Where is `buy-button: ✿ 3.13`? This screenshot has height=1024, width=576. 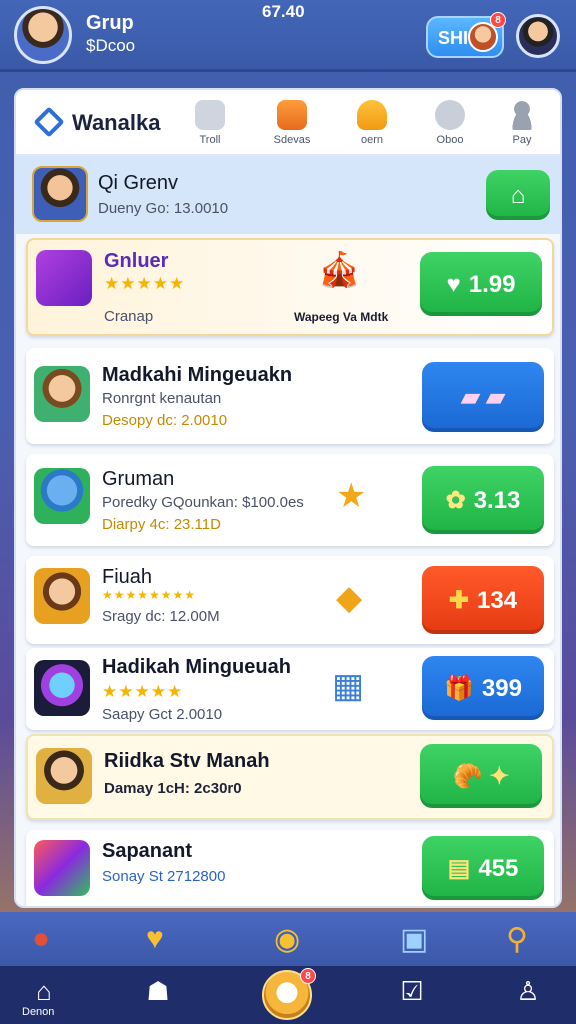
buy-button: ✿ 3.13 is located at coordinates (483, 500).